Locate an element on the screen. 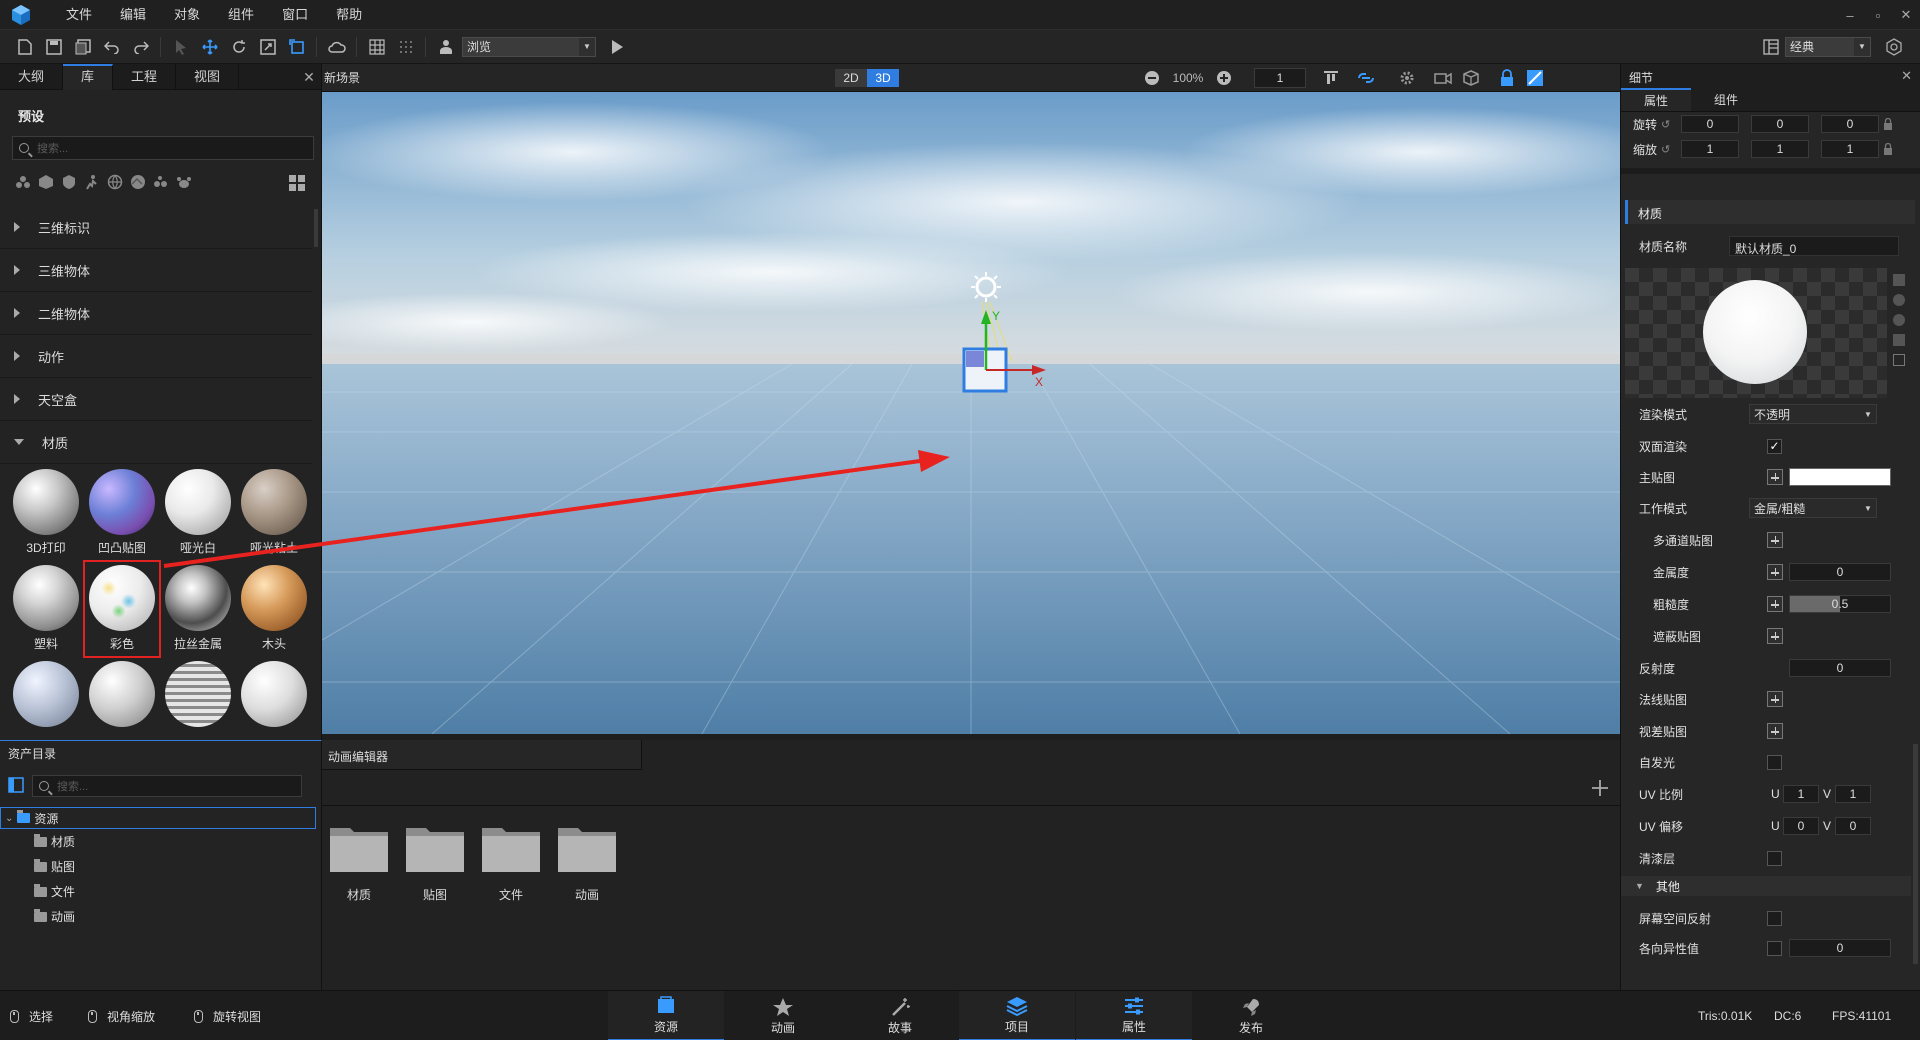 This screenshot has height=1040, width=1920. cube-shape-icon is located at coordinates (1899, 280).